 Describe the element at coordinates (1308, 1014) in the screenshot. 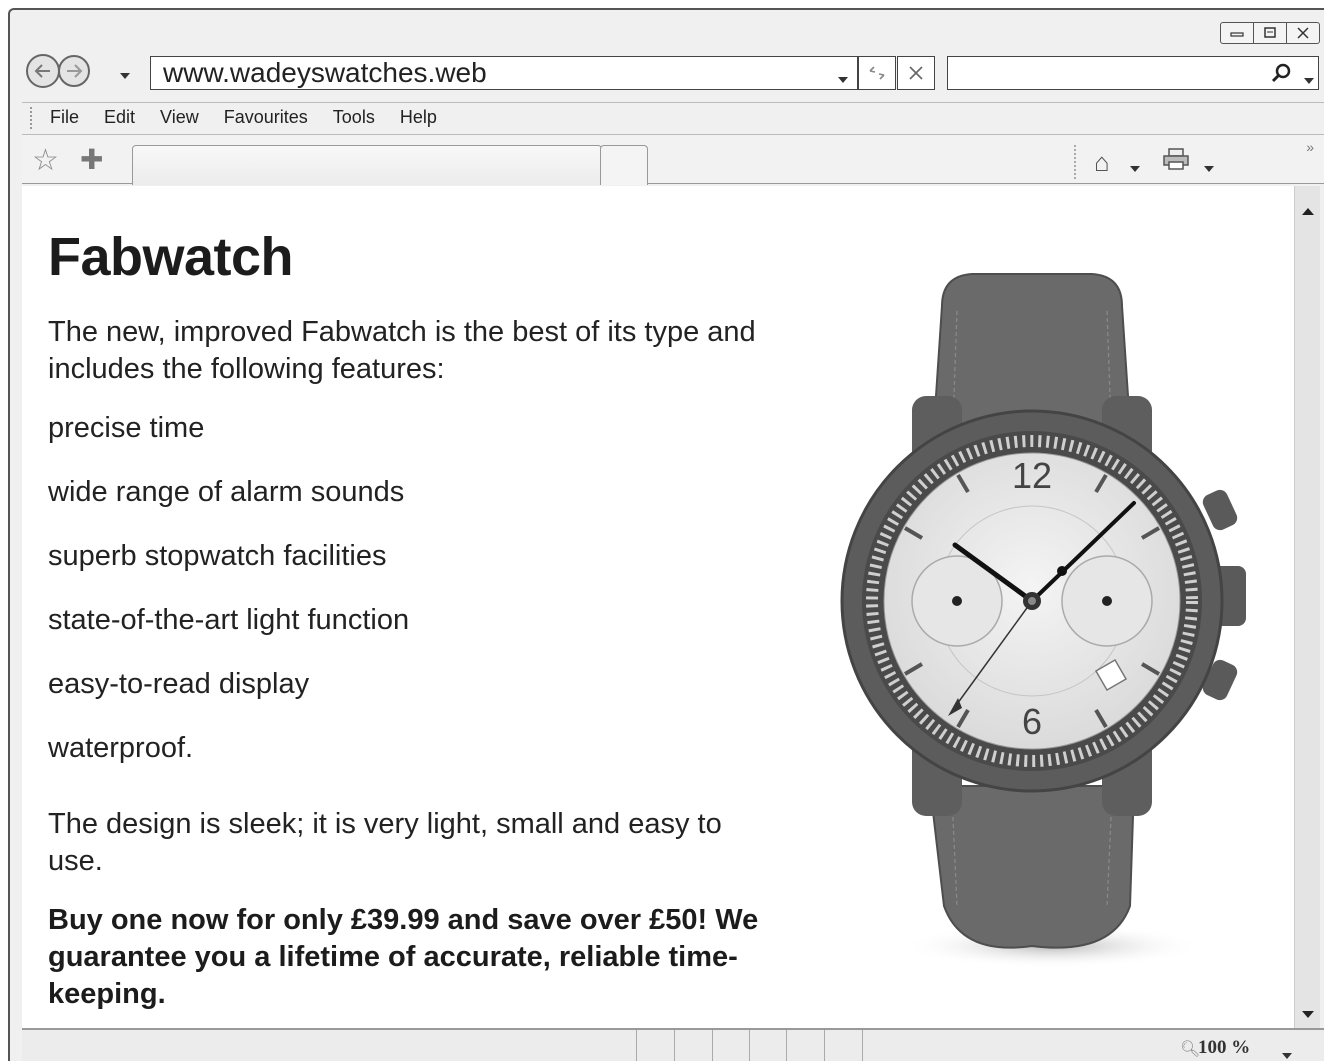

I see `scroll-down-icon` at that location.